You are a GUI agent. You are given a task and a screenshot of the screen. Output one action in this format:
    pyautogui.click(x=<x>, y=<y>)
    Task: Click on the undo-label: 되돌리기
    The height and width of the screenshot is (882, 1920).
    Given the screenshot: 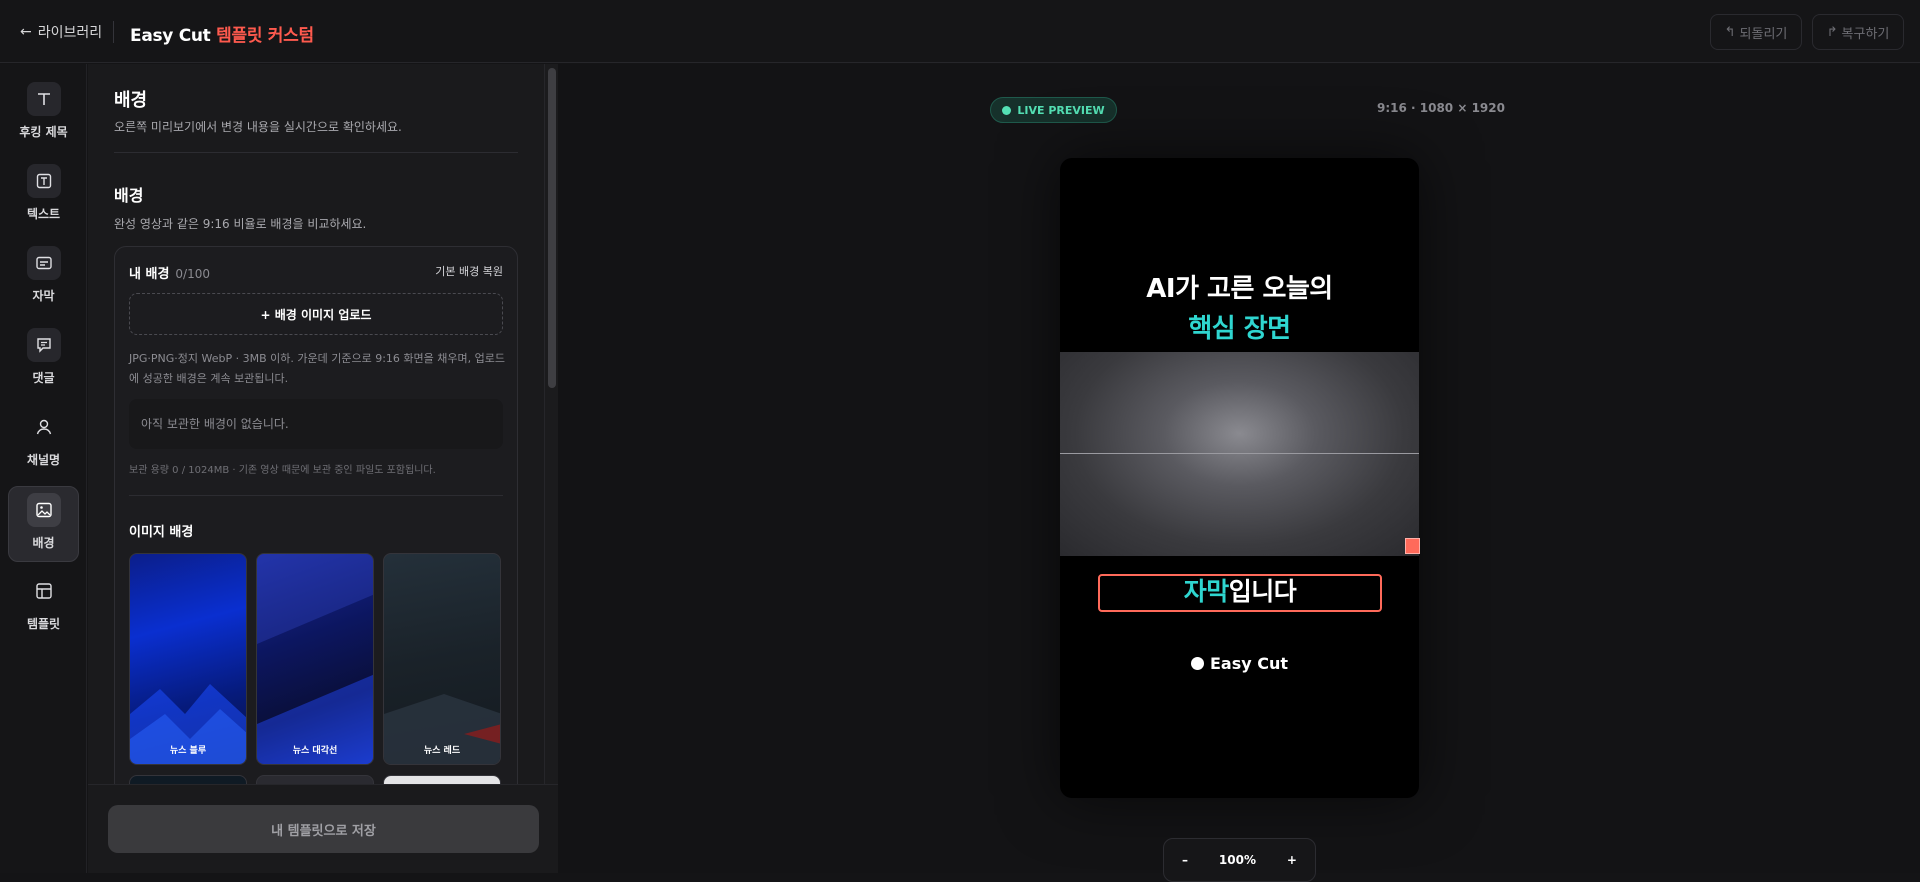 What is the action you would take?
    pyautogui.click(x=1763, y=34)
    